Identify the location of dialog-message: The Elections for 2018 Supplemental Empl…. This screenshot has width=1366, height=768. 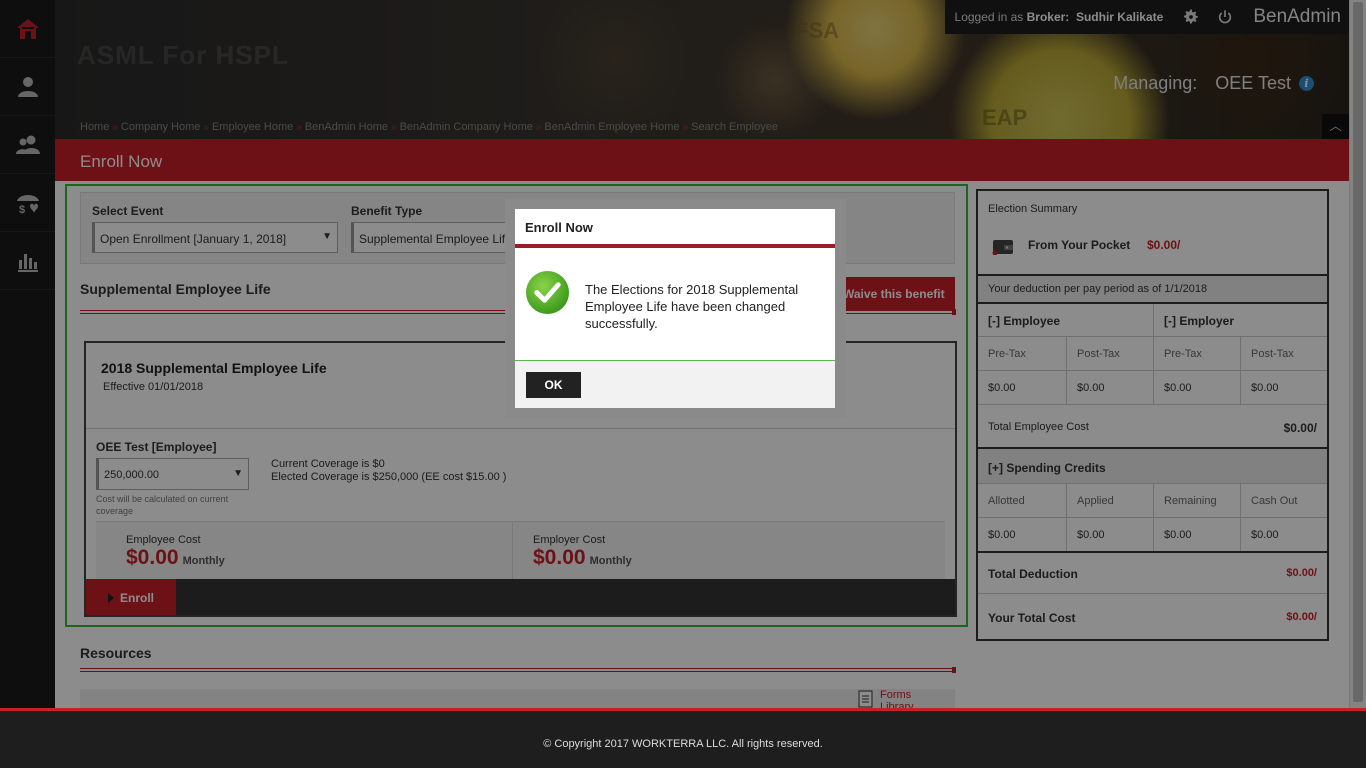
(692, 306).